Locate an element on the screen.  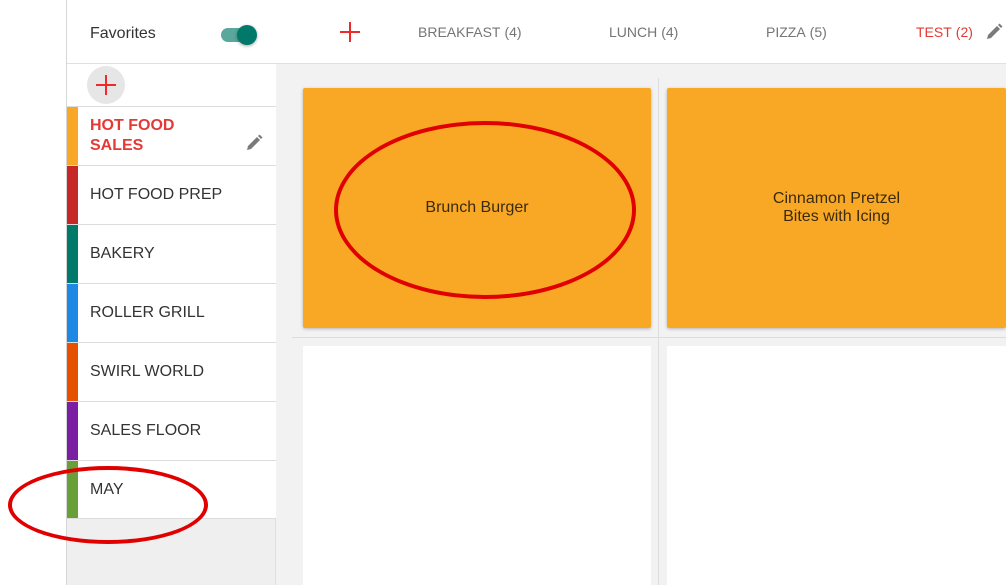
sidebar-item-hot-food-sales: HOT FOOD SALES is located at coordinates (171, 135).